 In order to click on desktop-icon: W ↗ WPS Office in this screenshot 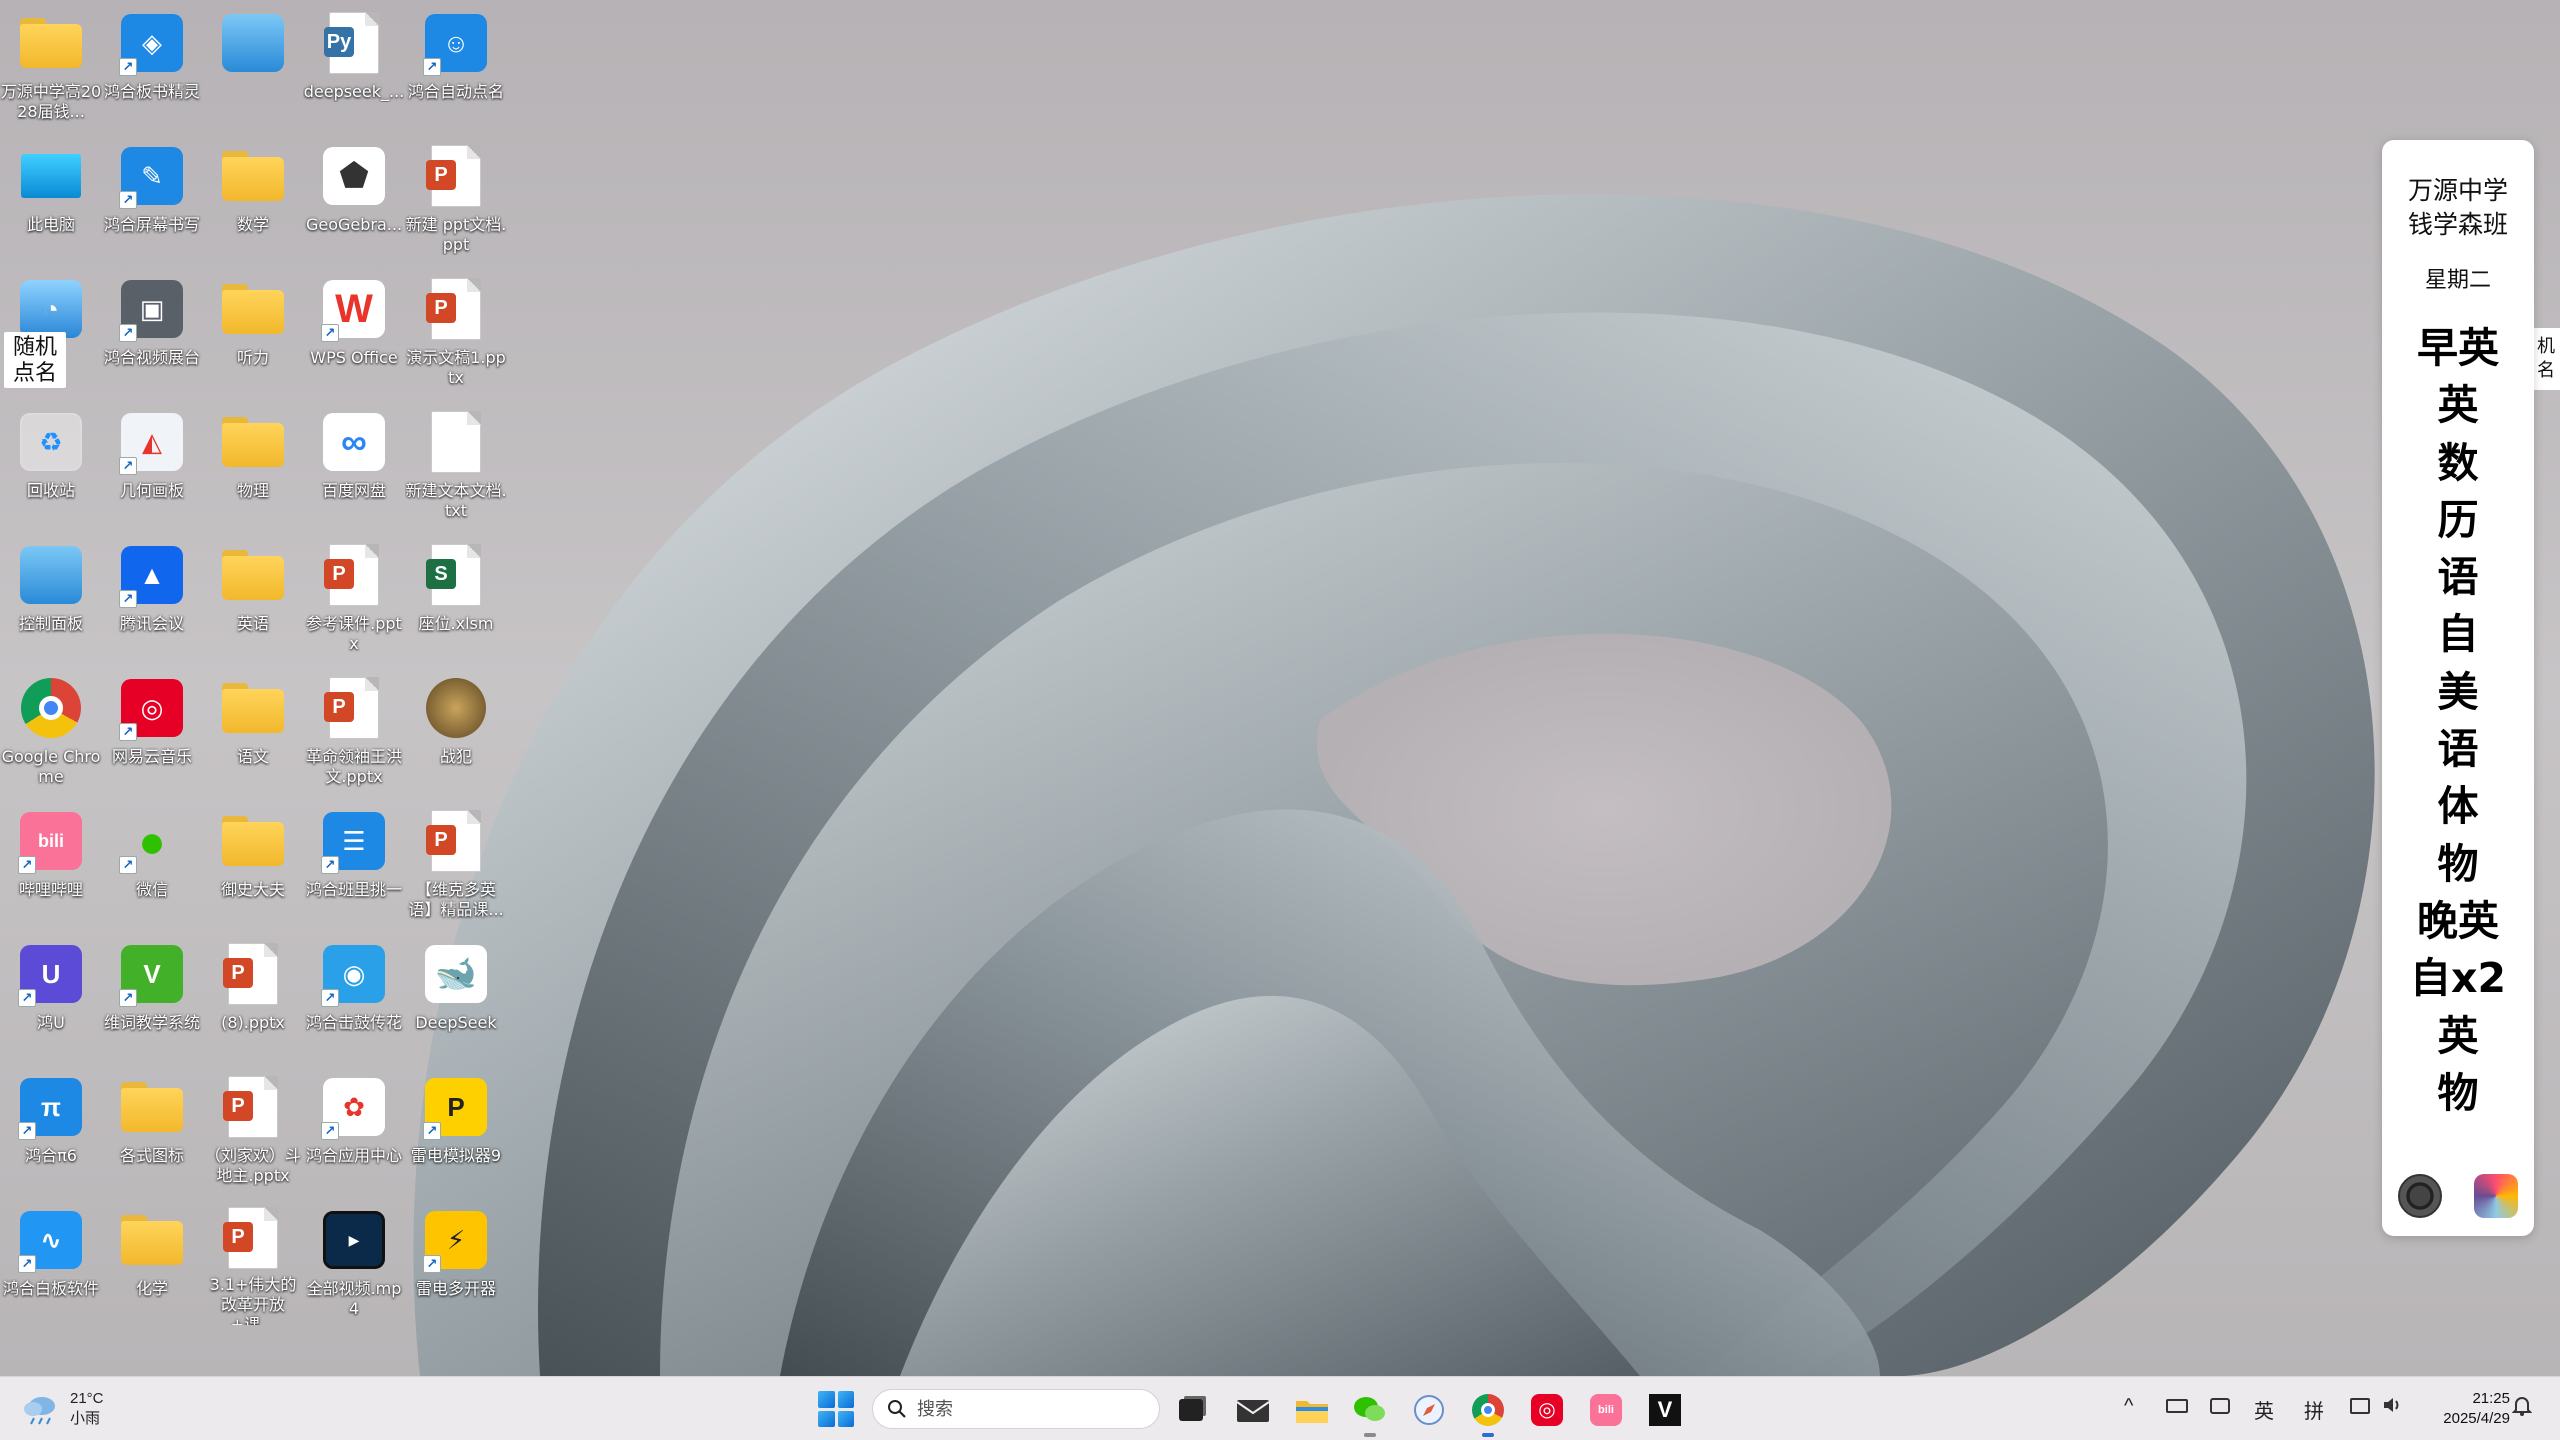, I will do `click(354, 332)`.